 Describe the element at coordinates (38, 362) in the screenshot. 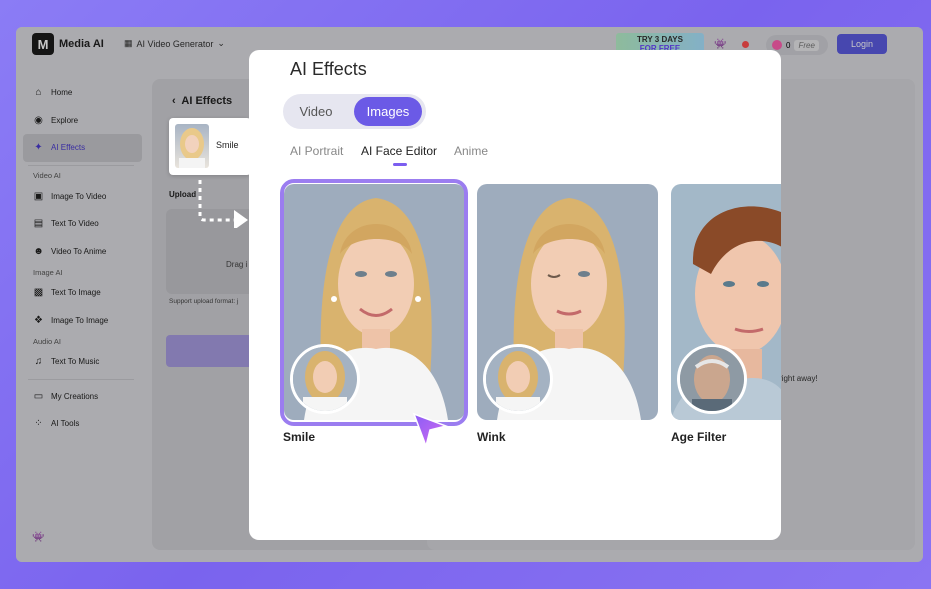

I see `music-icon: ♫` at that location.